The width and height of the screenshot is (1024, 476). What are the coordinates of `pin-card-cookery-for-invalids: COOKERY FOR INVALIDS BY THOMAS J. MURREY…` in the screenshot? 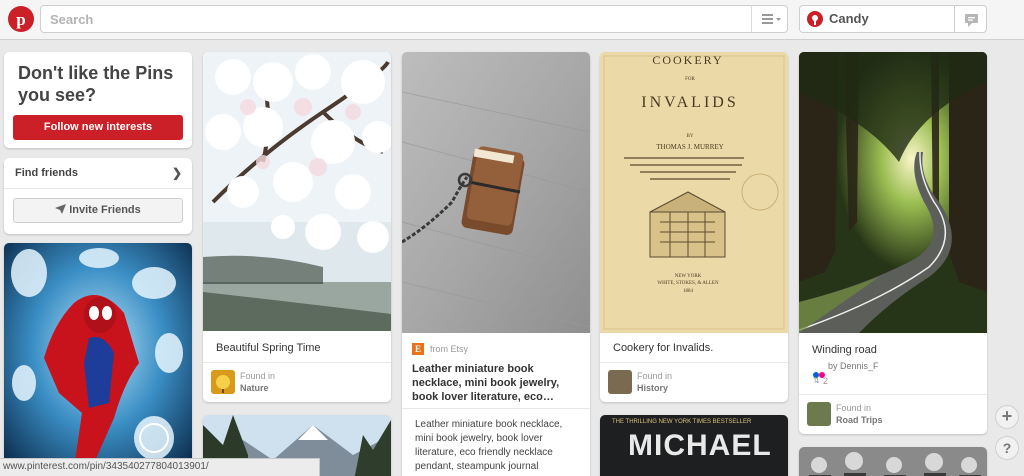 It's located at (694, 227).